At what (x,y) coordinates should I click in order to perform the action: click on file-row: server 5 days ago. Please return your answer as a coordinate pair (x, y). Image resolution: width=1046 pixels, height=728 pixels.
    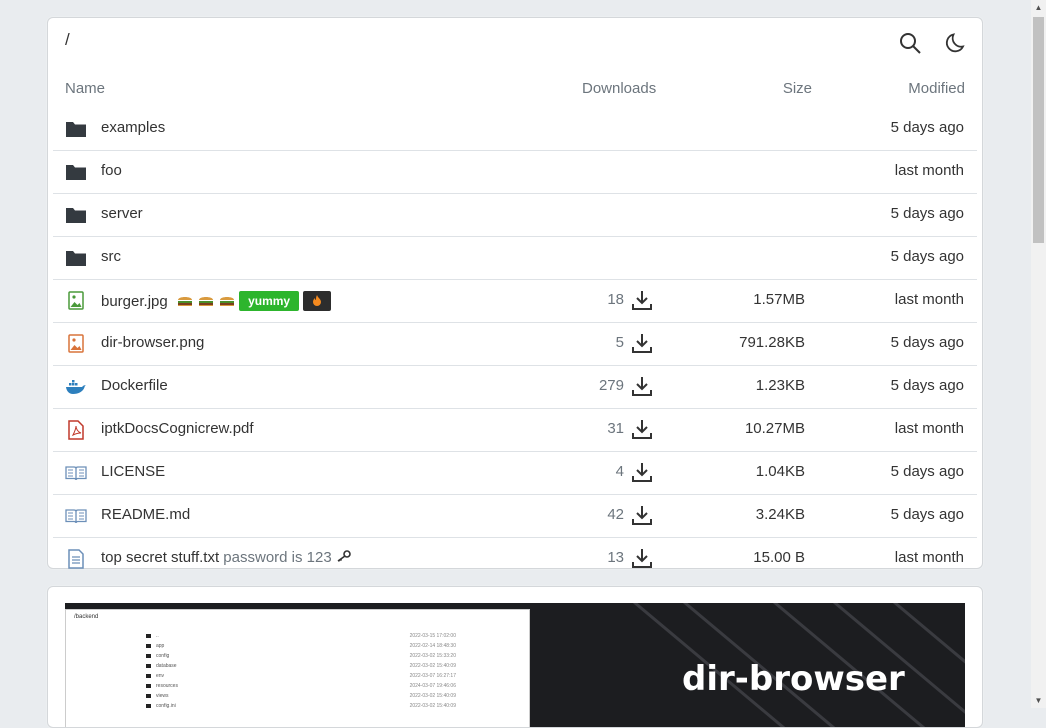
    Looking at the image, I should click on (515, 214).